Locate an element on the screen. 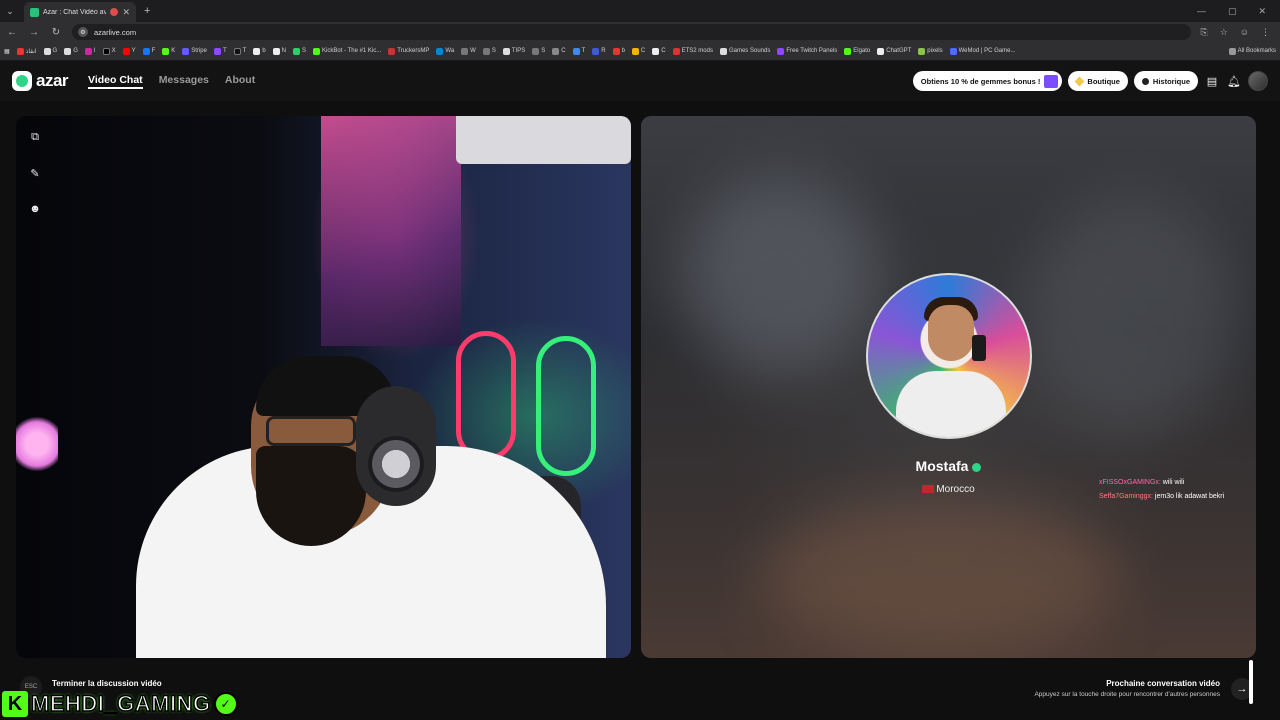  bookmark-item: I is located at coordinates (90, 51).